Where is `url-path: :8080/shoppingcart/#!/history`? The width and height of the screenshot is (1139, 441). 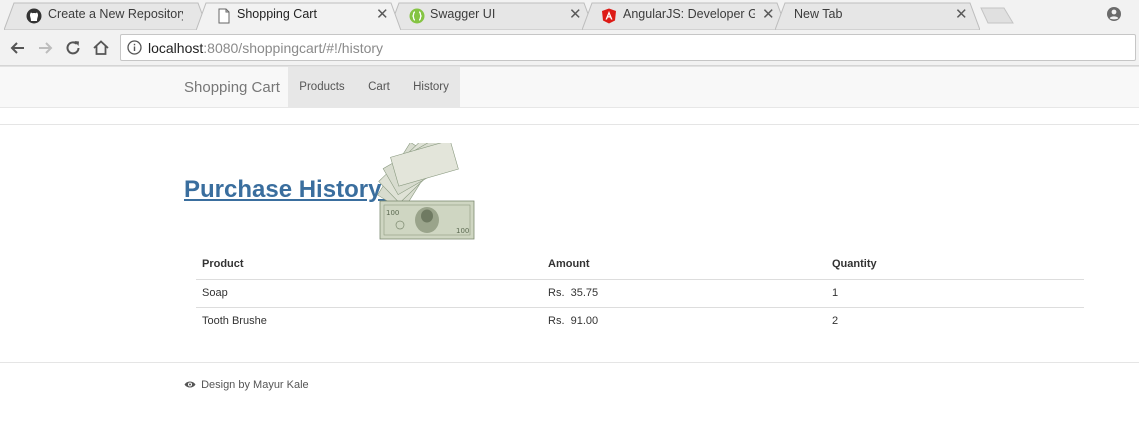
url-path: :8080/shoppingcart/#!/history is located at coordinates (293, 48).